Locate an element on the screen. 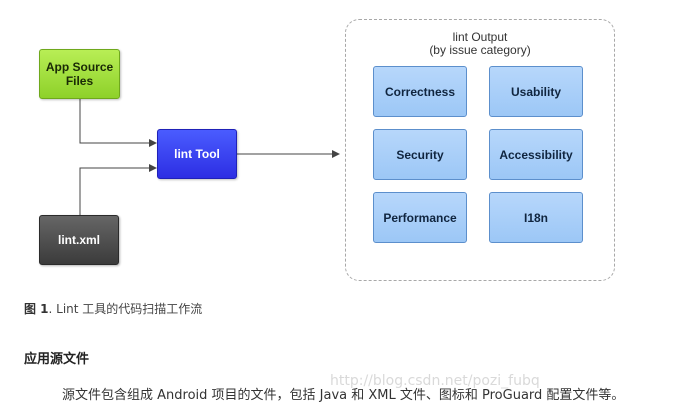 This screenshot has width=675, height=407. category-security: Security is located at coordinates (420, 154).